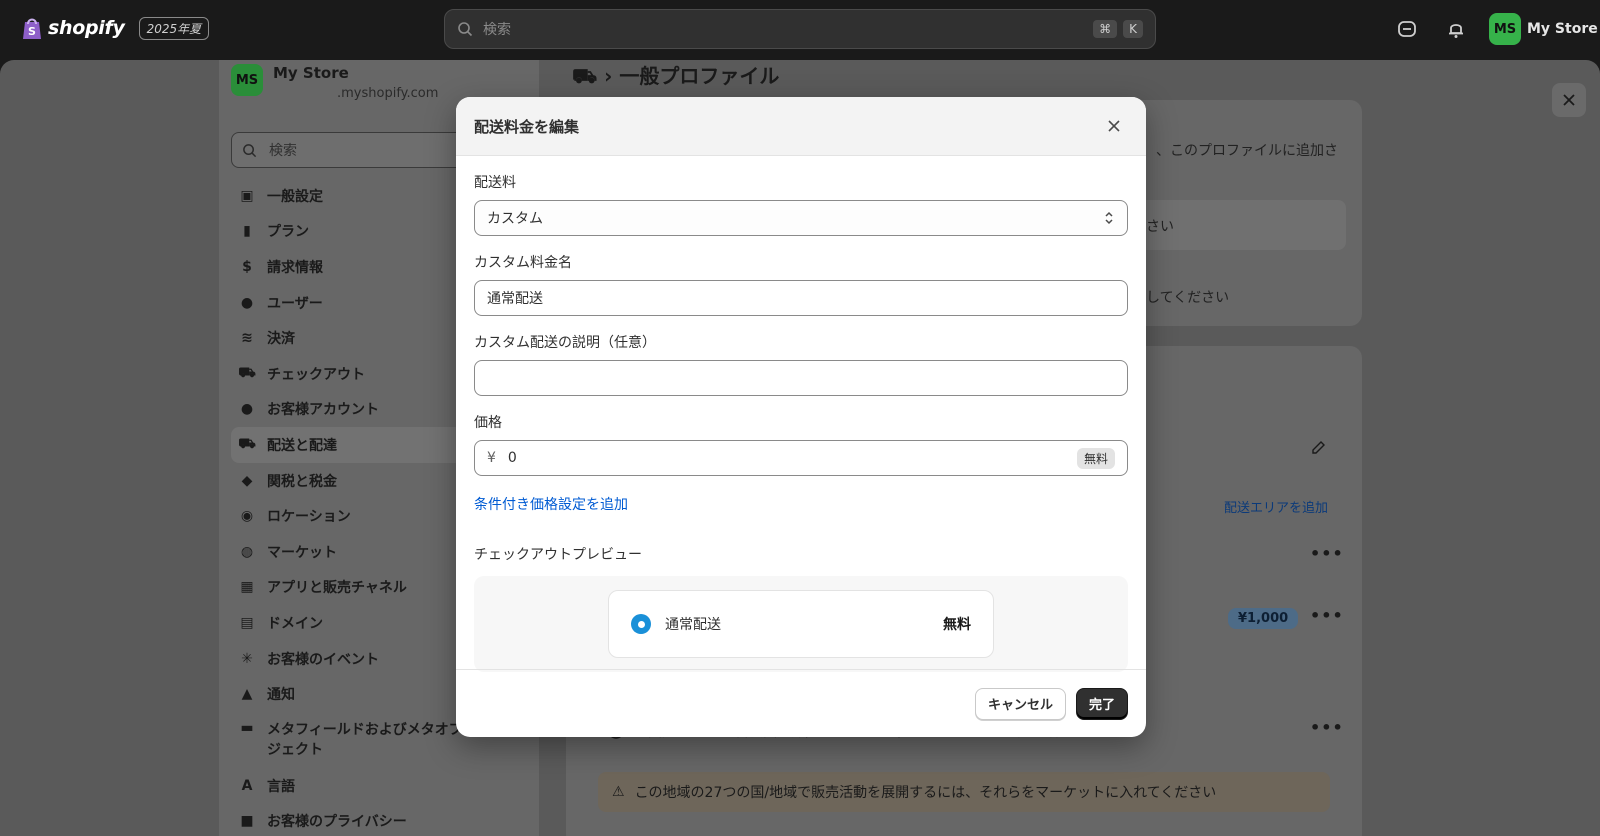 The width and height of the screenshot is (1600, 836). I want to click on top-bar: S shopify 2025年夏 検索 ⌘ K MS My Store, so click(800, 29).